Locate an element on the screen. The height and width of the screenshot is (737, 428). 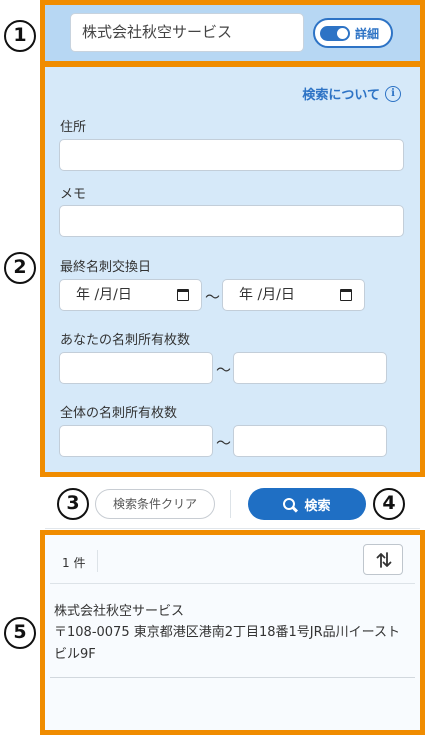
marker-1: 1 is located at coordinates (20, 36).